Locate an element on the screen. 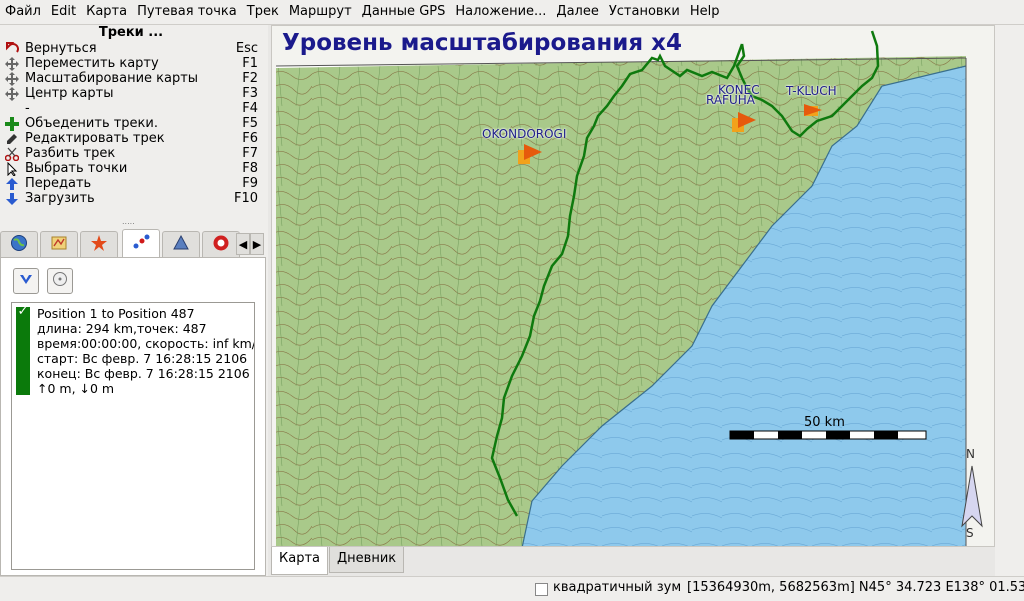  tool-label: Вернуться is located at coordinates (61, 48).